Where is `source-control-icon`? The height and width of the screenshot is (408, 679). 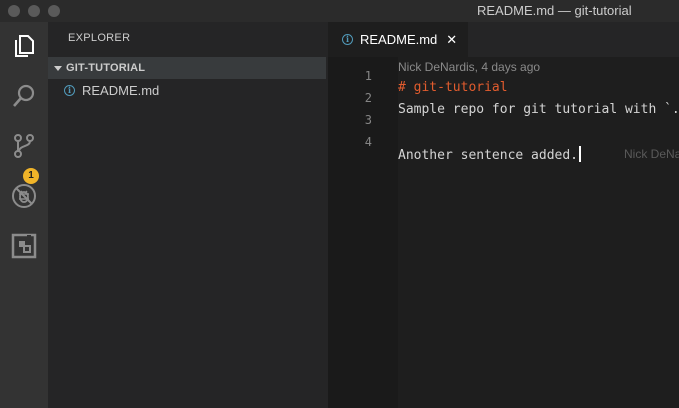
source-control-icon is located at coordinates (24, 146).